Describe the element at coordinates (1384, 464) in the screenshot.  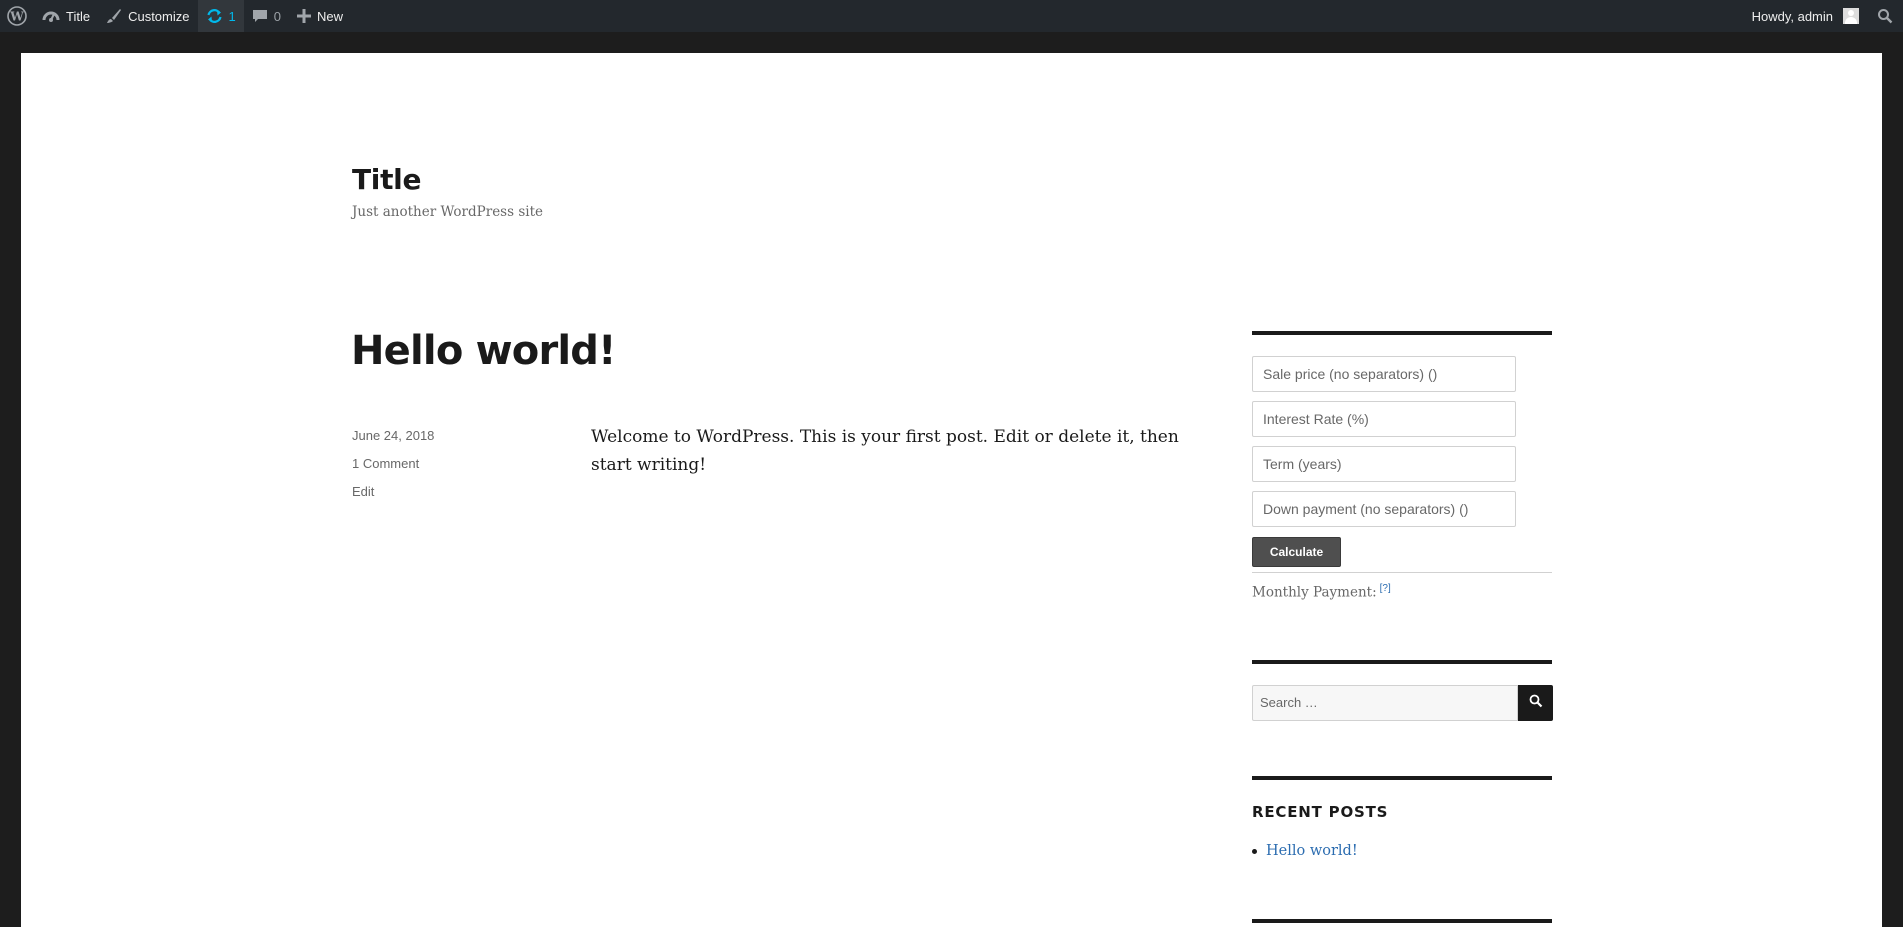
I see `term-input: Term (years)` at that location.